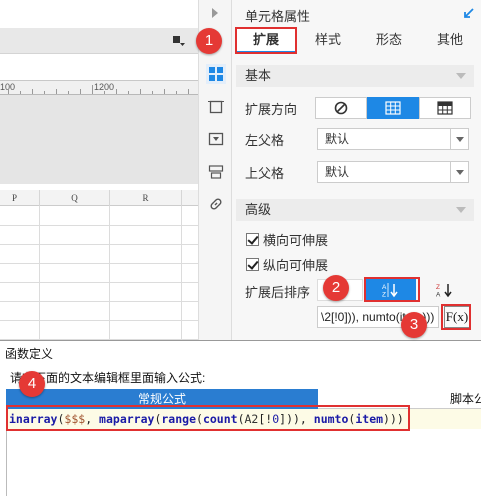 The height and width of the screenshot is (496, 481). I want to click on dialog-title: 函数定义, so click(29, 354).